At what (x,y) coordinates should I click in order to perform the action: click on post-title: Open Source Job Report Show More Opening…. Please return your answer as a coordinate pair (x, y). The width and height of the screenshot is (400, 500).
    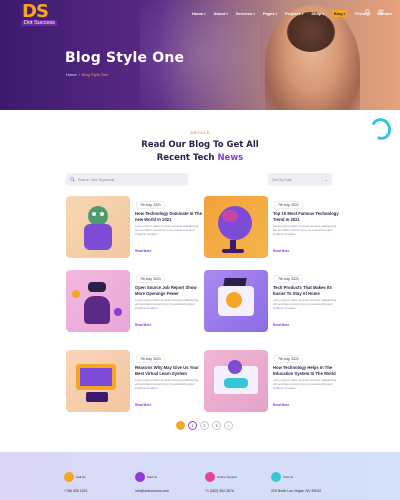
    Looking at the image, I should click on (169, 290).